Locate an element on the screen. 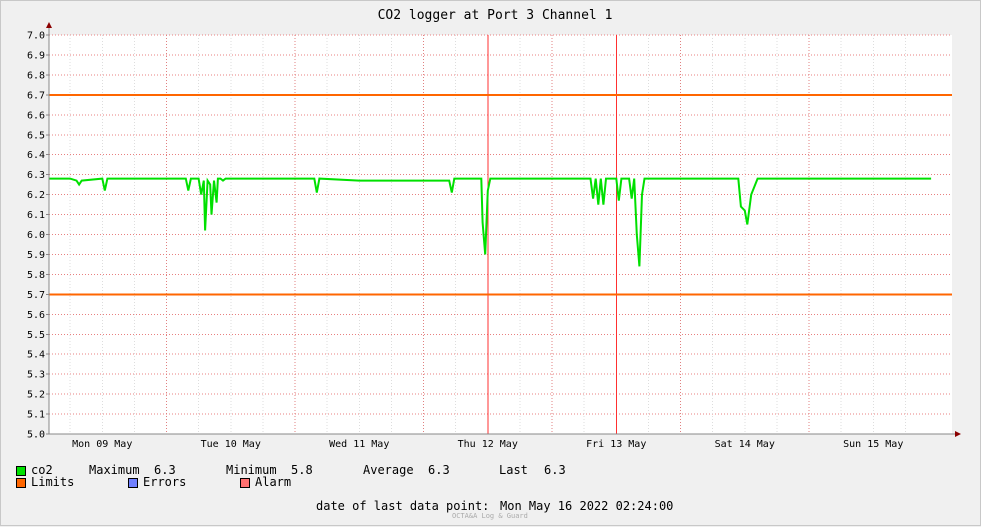 The width and height of the screenshot is (981, 527). legend-max-label: Maximum is located at coordinates (114, 470).